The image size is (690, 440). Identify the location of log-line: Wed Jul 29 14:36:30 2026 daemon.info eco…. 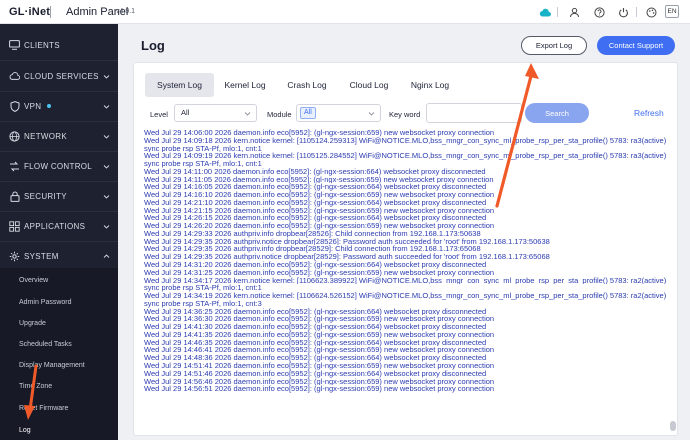
(319, 319).